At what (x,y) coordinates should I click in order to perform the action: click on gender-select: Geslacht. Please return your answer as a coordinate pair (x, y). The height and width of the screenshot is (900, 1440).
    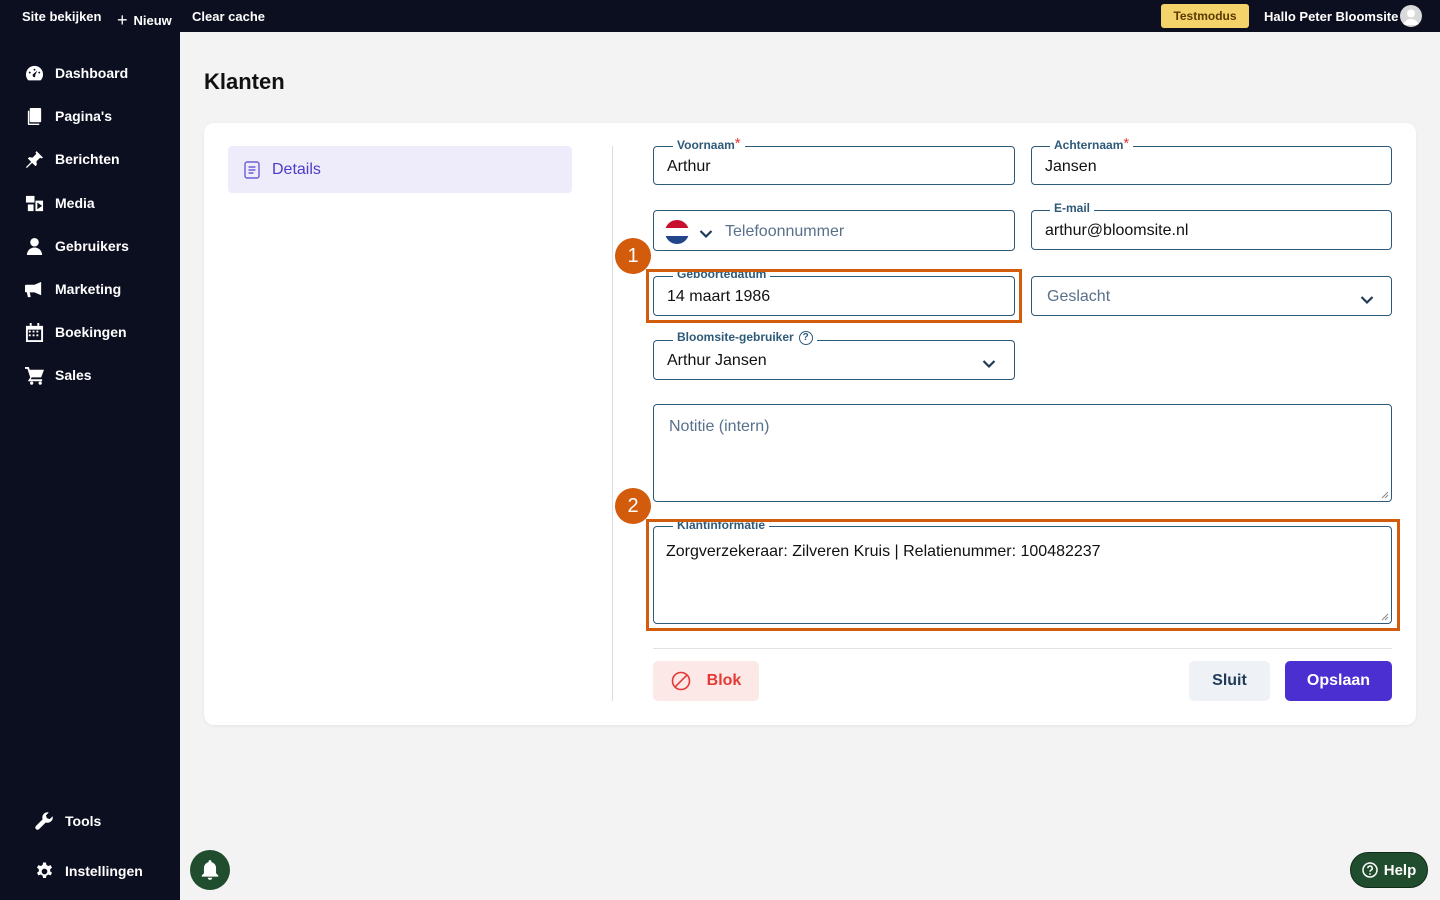
    Looking at the image, I should click on (1211, 296).